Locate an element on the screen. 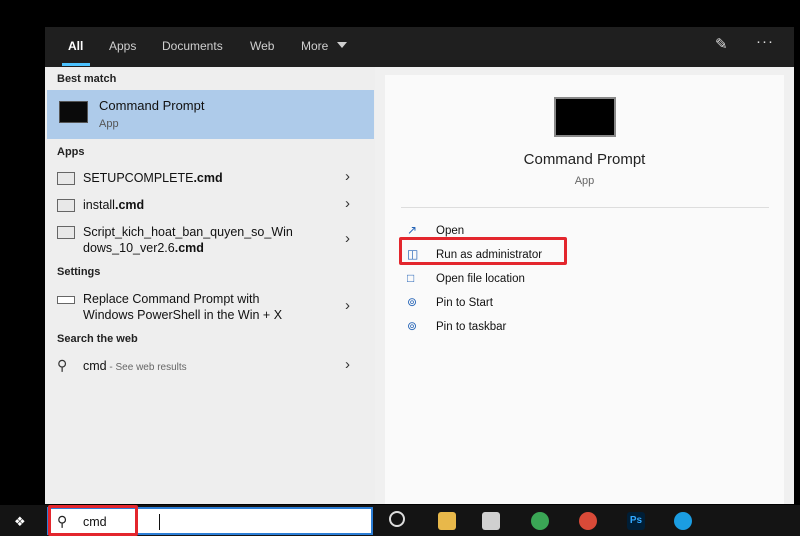 This screenshot has width=800, height=536. app-name-line2: dows_10_ver2.6 is located at coordinates (129, 248).